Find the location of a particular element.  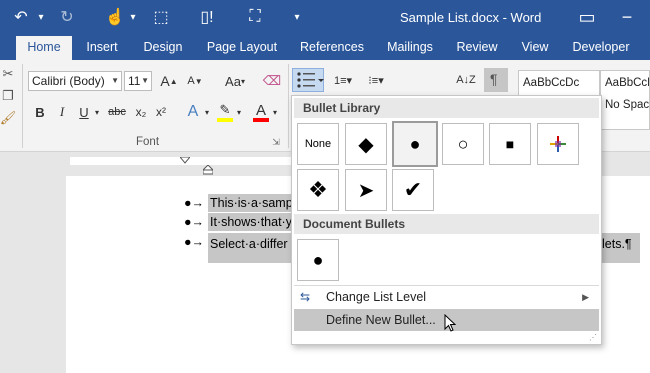

style-no-spacing-name: No Spac is located at coordinates (627, 105).